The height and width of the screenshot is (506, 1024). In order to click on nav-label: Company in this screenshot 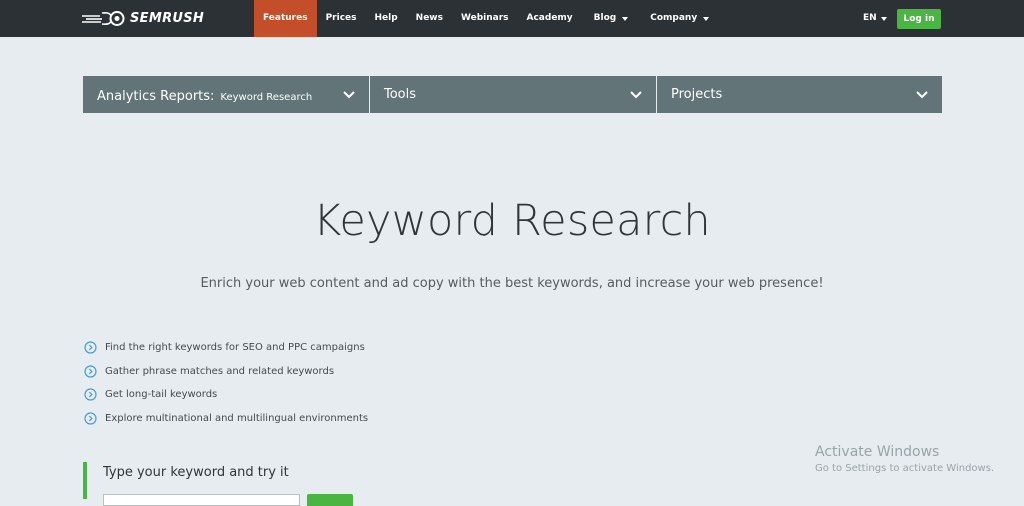, I will do `click(674, 18)`.